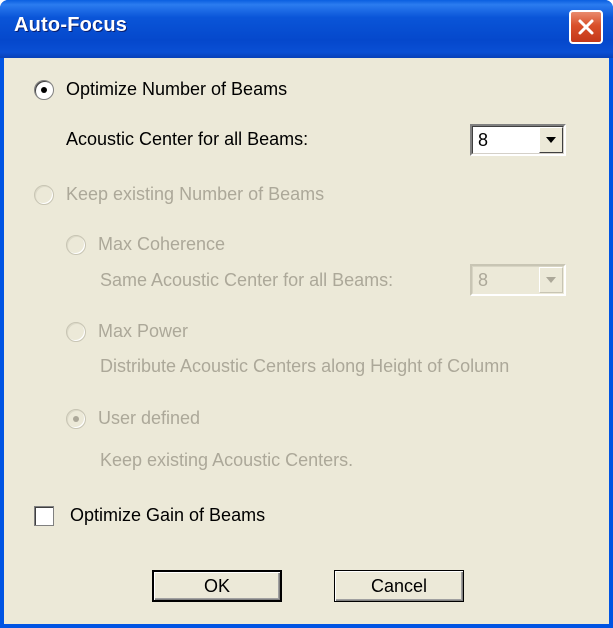 The image size is (613, 628). I want to click on radio-optimize-beams-label: Optimize Number of Beams, so click(177, 89).